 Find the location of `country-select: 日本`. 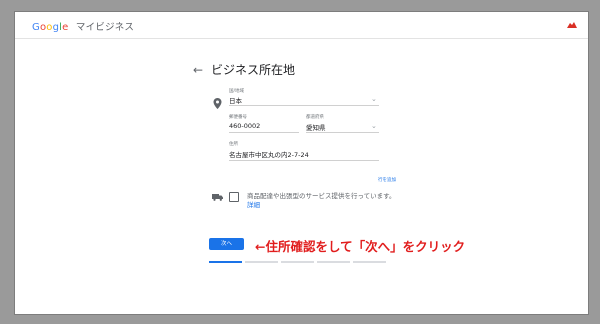

country-select: 日本 is located at coordinates (235, 100).